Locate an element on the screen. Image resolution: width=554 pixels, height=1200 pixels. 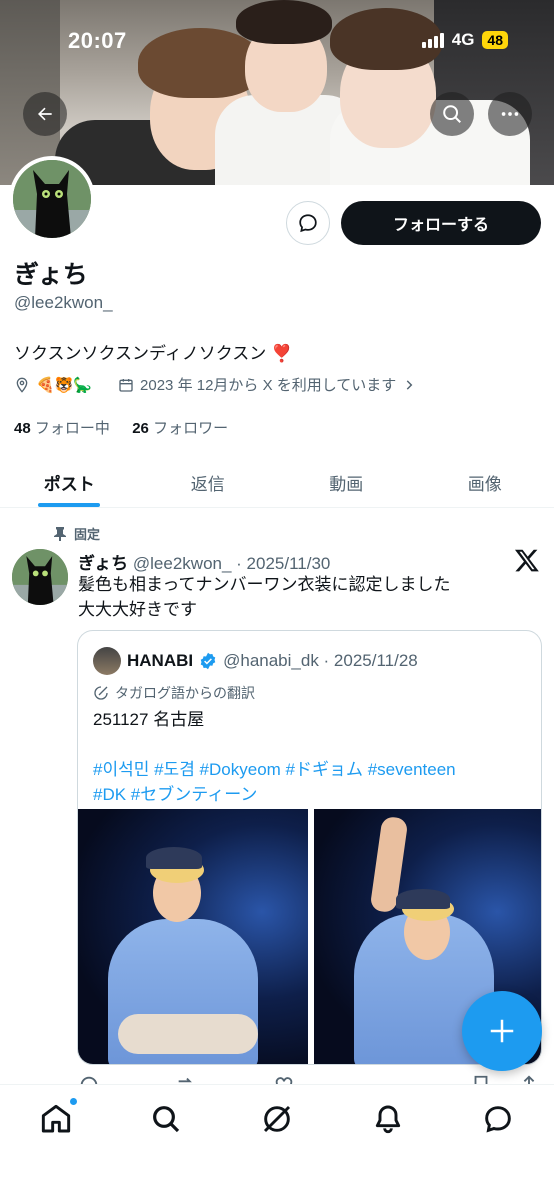
battery-icon: 48 is located at coordinates (495, 40).